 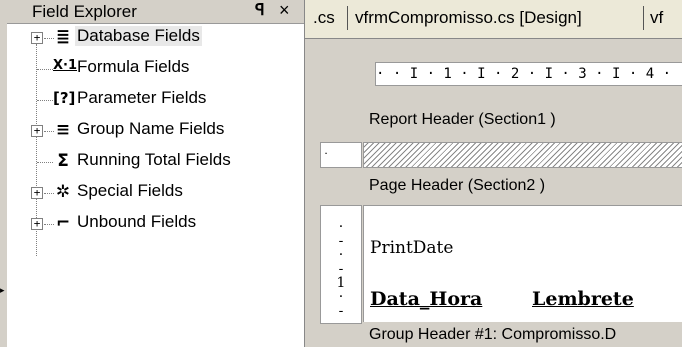 What do you see at coordinates (137, 221) in the screenshot?
I see `tree-item-label: Unbound Fields` at bounding box center [137, 221].